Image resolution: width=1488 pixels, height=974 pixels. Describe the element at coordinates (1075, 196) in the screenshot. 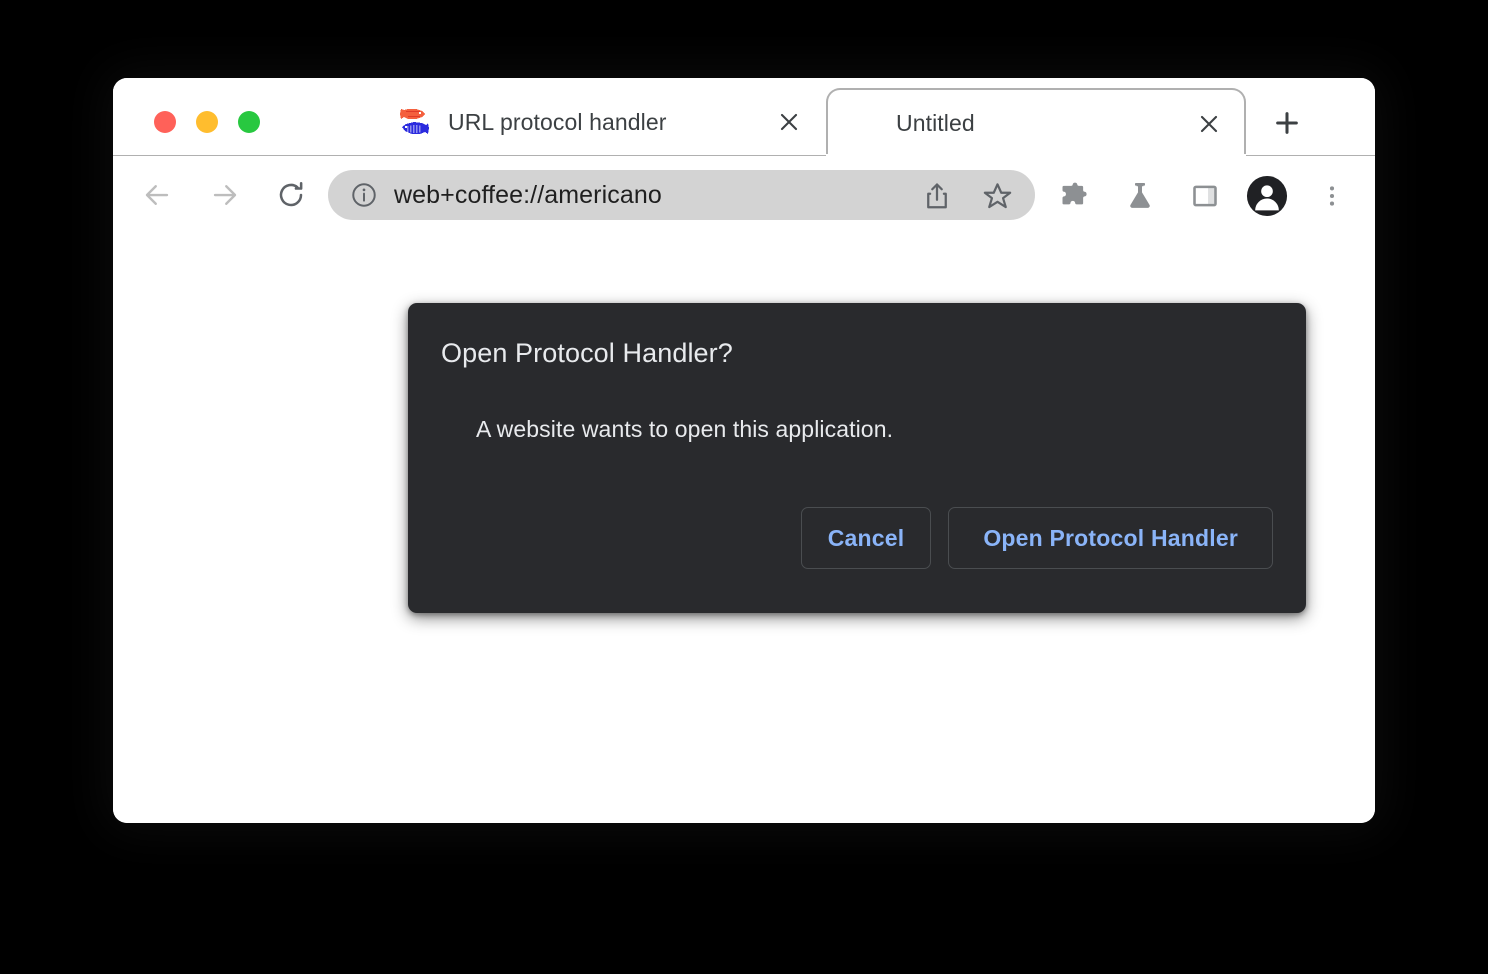

I see `puzzle-icon` at that location.